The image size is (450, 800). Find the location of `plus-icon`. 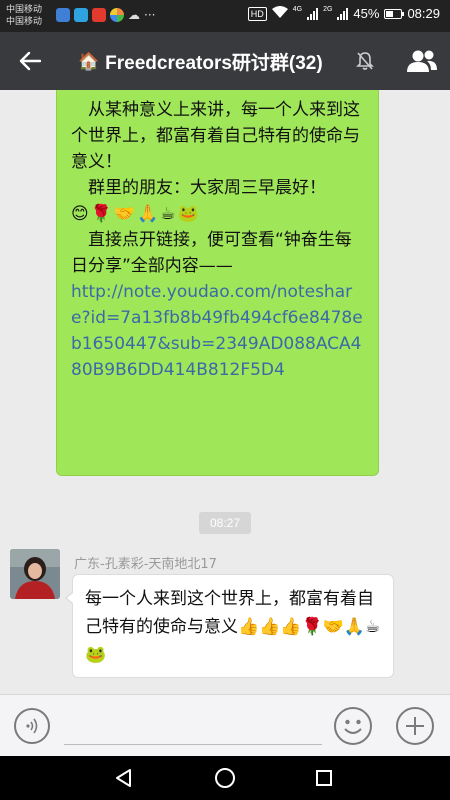

plus-icon is located at coordinates (415, 726).